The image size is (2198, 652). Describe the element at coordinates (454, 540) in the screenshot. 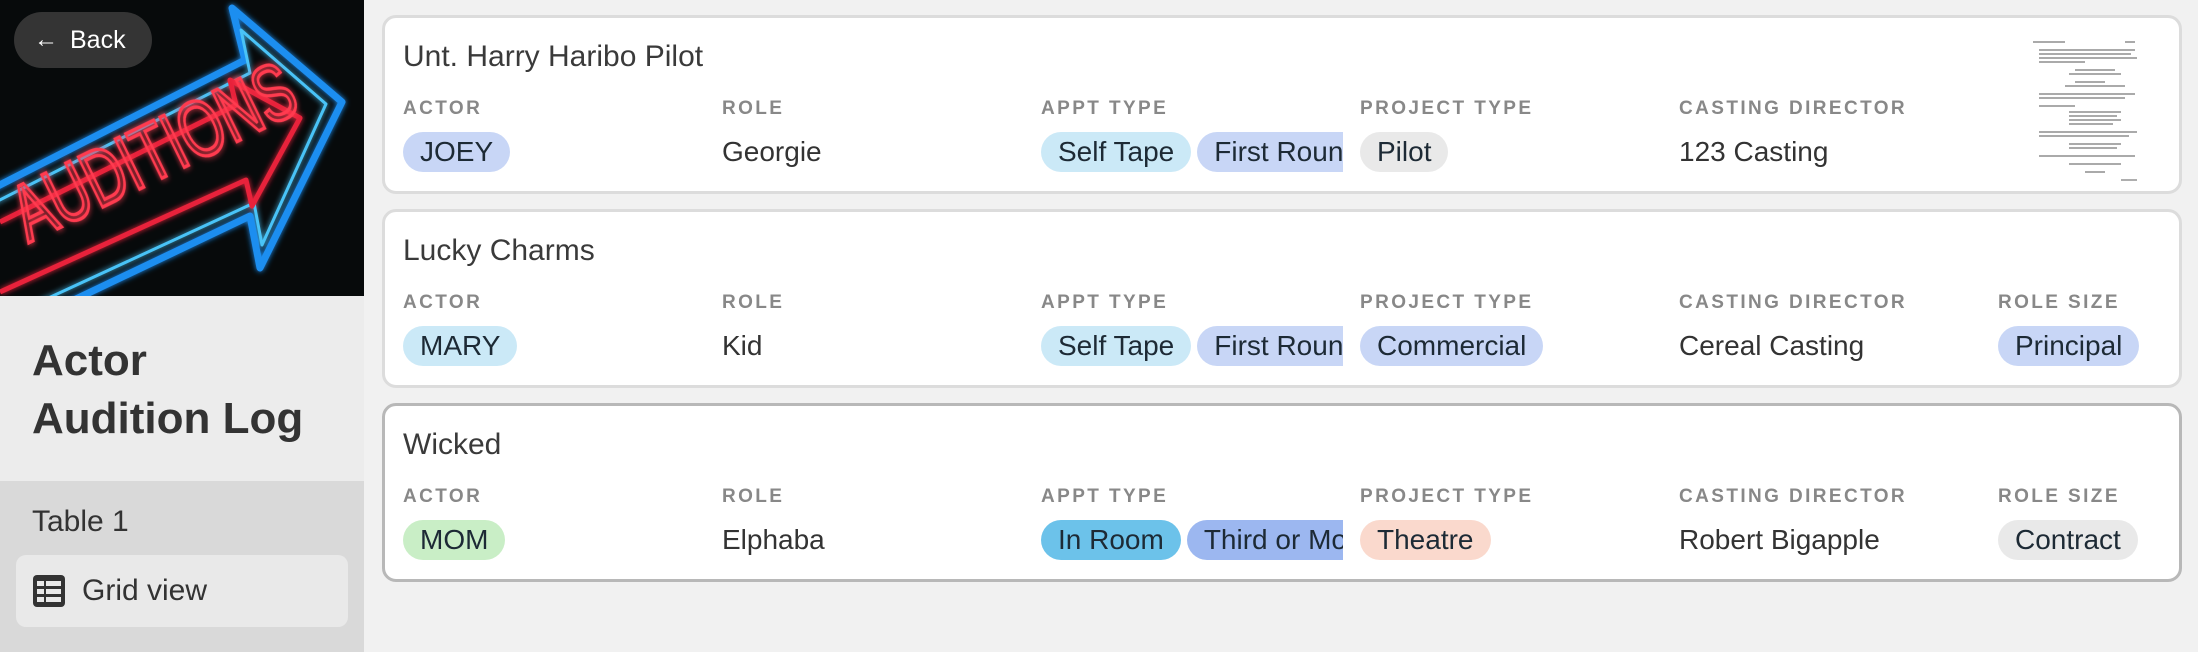

I see `actor-pill: MOM` at that location.